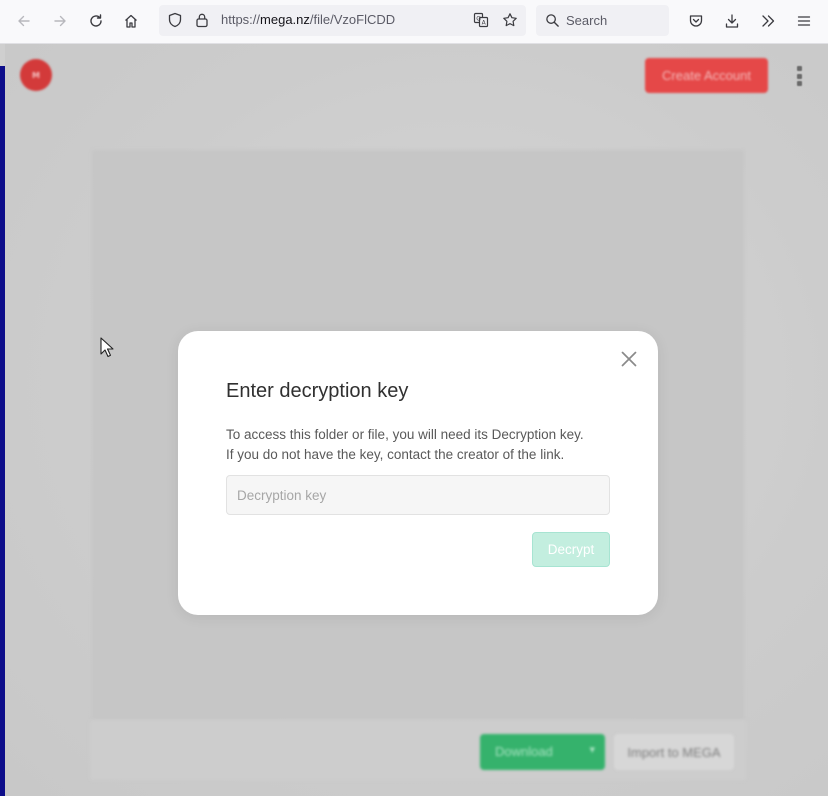 This screenshot has height=796, width=828. What do you see at coordinates (799, 76) in the screenshot?
I see `kebab-menu-icon` at bounding box center [799, 76].